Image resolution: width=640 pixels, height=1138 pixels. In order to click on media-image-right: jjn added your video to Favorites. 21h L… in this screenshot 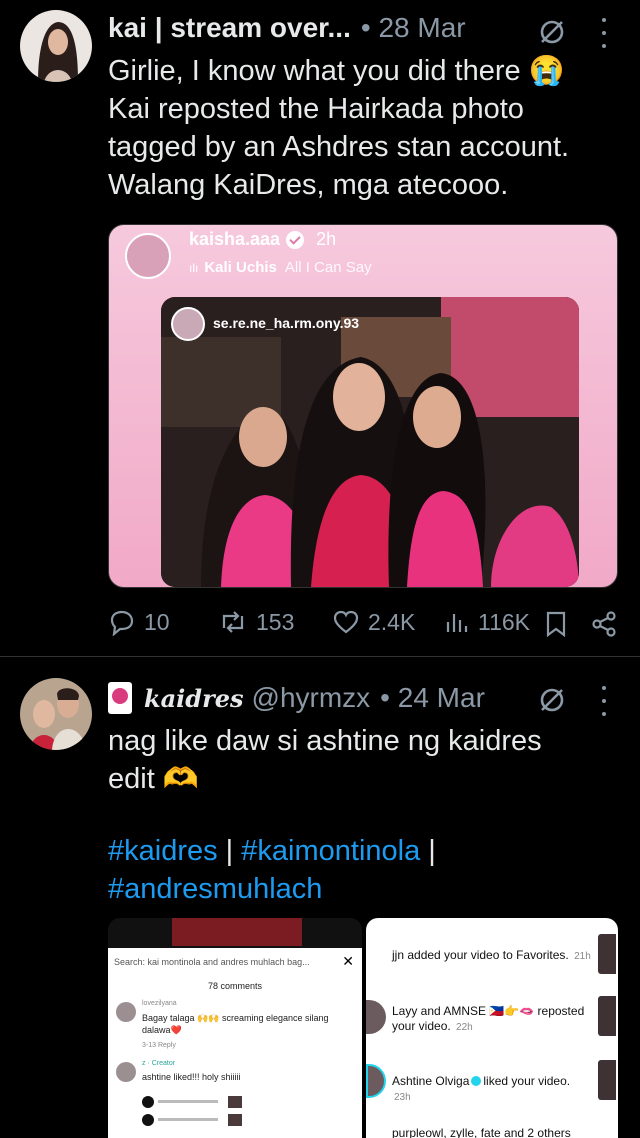, I will do `click(492, 1028)`.